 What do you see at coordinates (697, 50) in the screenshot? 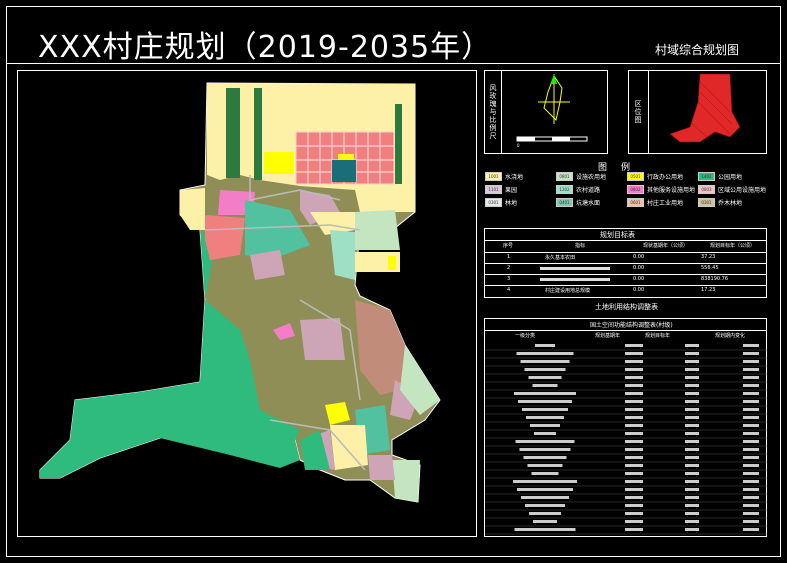
I see `map-subtitle: 村域综合规划图` at bounding box center [697, 50].